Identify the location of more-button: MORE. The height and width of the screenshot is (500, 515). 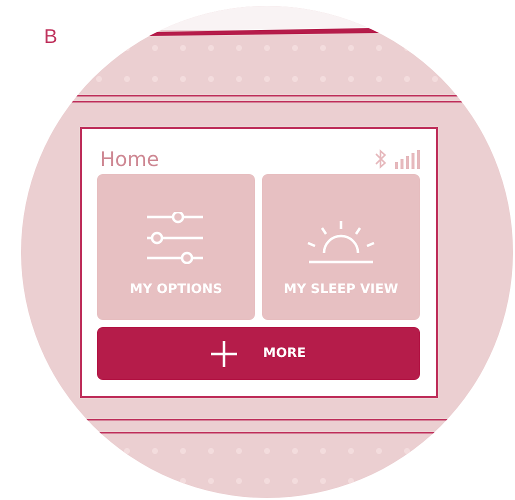
(258, 353).